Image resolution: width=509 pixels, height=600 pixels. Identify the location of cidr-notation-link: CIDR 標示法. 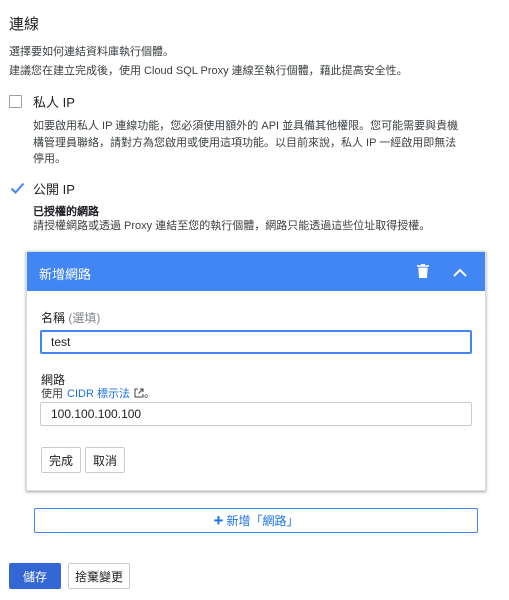
(98, 393).